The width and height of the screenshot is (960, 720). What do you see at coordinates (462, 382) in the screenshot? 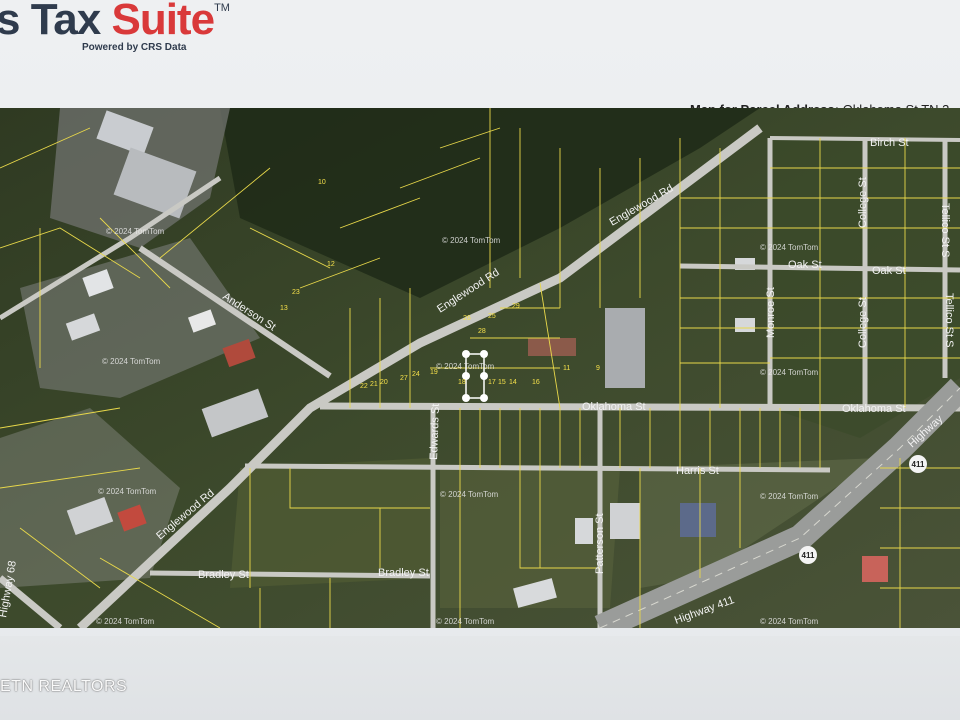
I see `parcel-number: 18` at bounding box center [462, 382].